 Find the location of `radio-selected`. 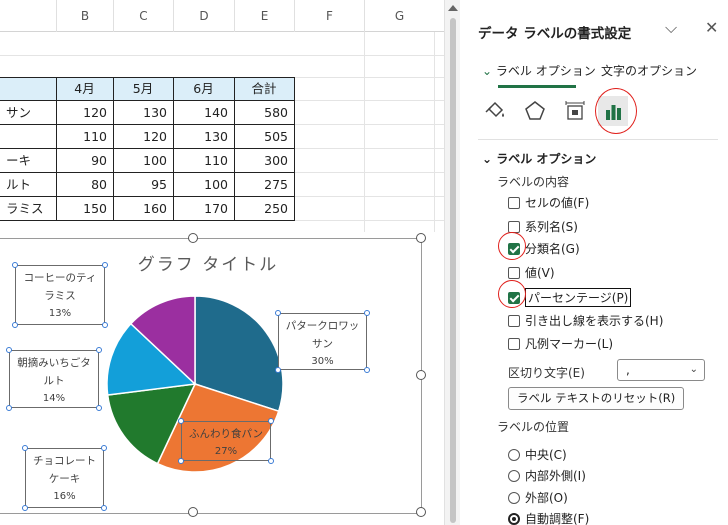

radio-selected is located at coordinates (514, 518).